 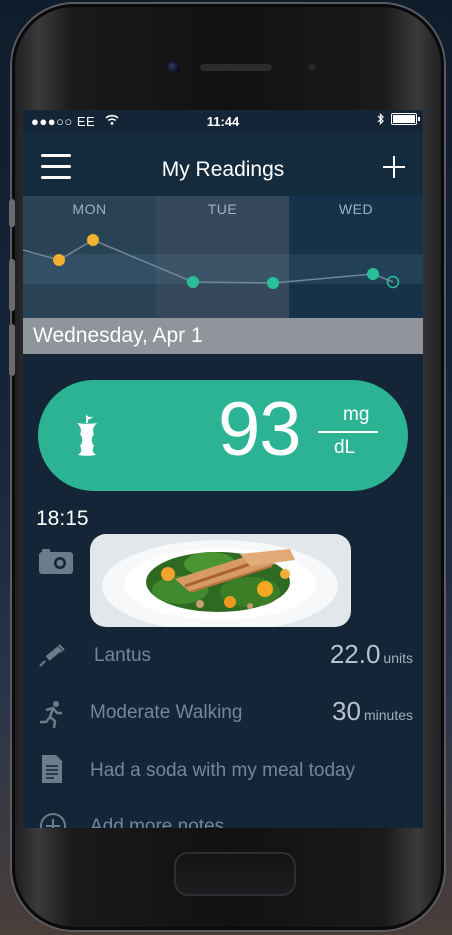 I want to click on status-bar: ●●●○○ EE 11:44, so click(x=223, y=121).